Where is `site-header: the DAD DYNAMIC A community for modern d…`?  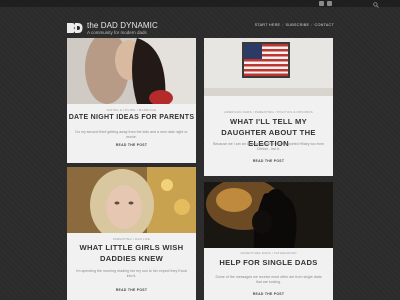
site-header: the DAD DYNAMIC A community for modern d… is located at coordinates (200, 22).